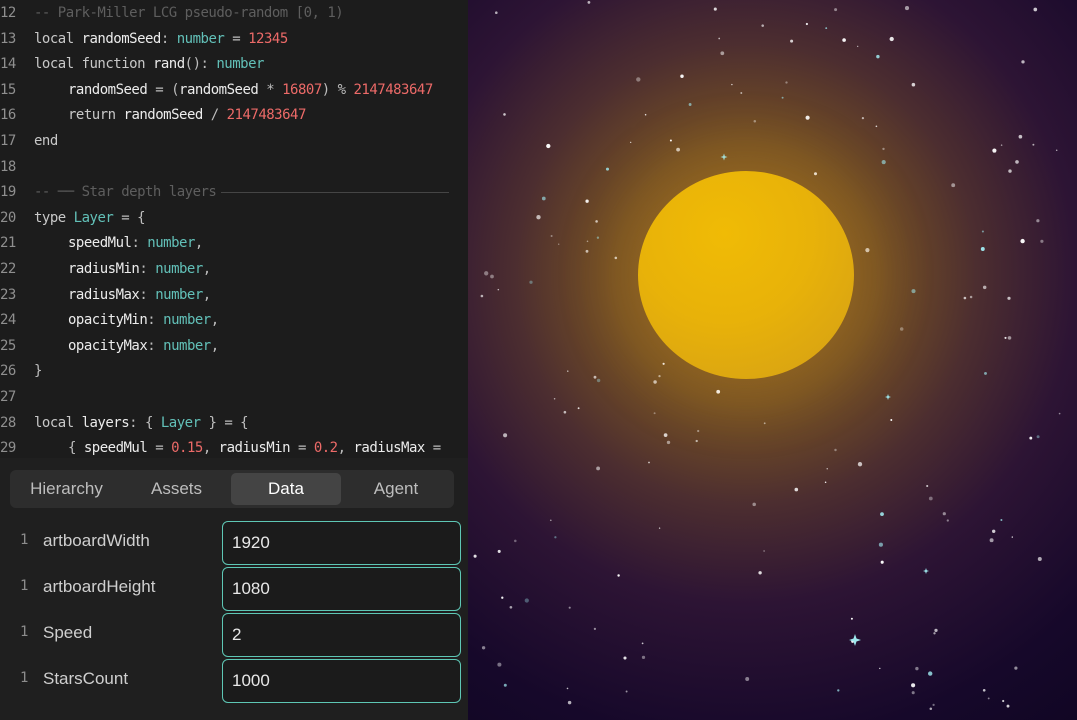 The height and width of the screenshot is (720, 1077). What do you see at coordinates (46, 141) in the screenshot?
I see `code-token: end` at bounding box center [46, 141].